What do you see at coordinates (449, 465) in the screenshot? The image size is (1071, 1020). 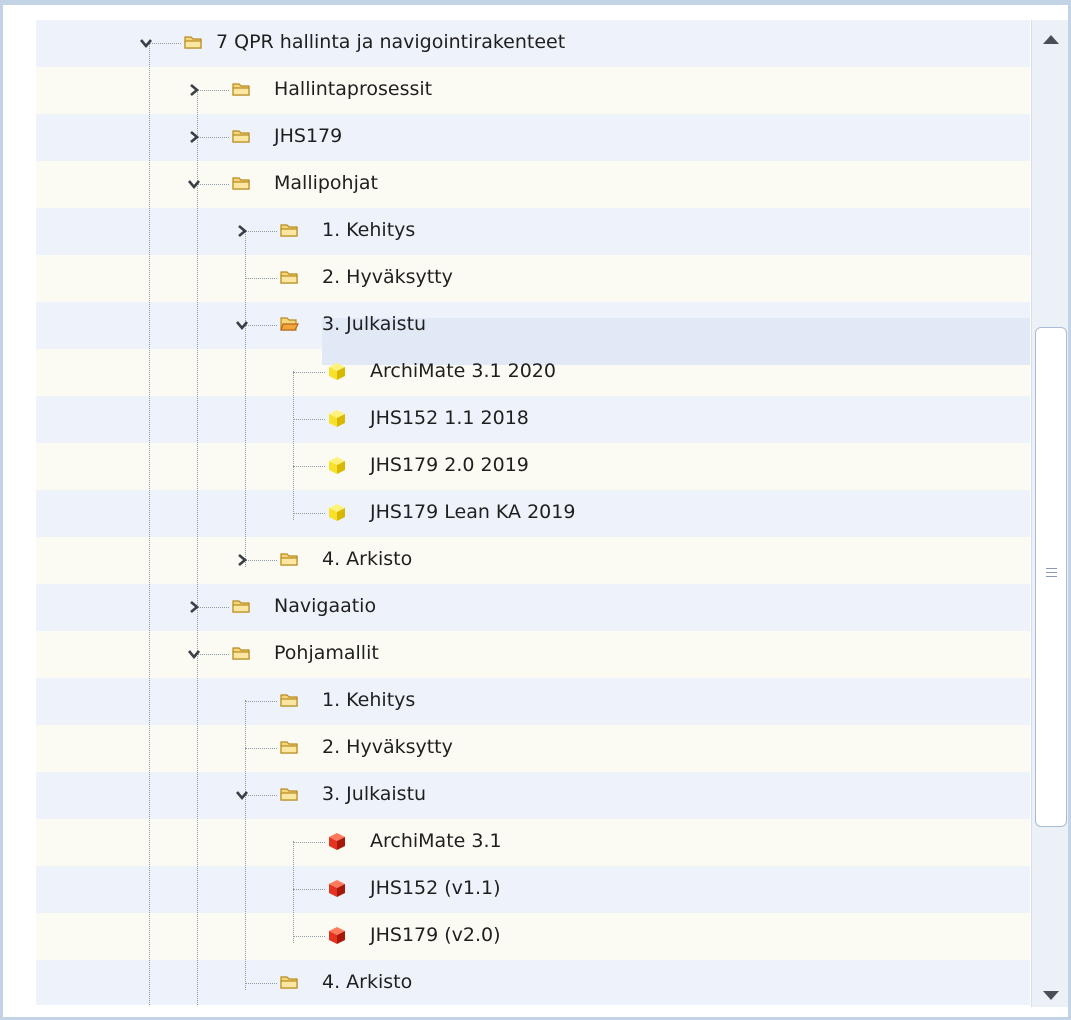 I see `tree-item-label: JHS179 2.0 2019` at bounding box center [449, 465].